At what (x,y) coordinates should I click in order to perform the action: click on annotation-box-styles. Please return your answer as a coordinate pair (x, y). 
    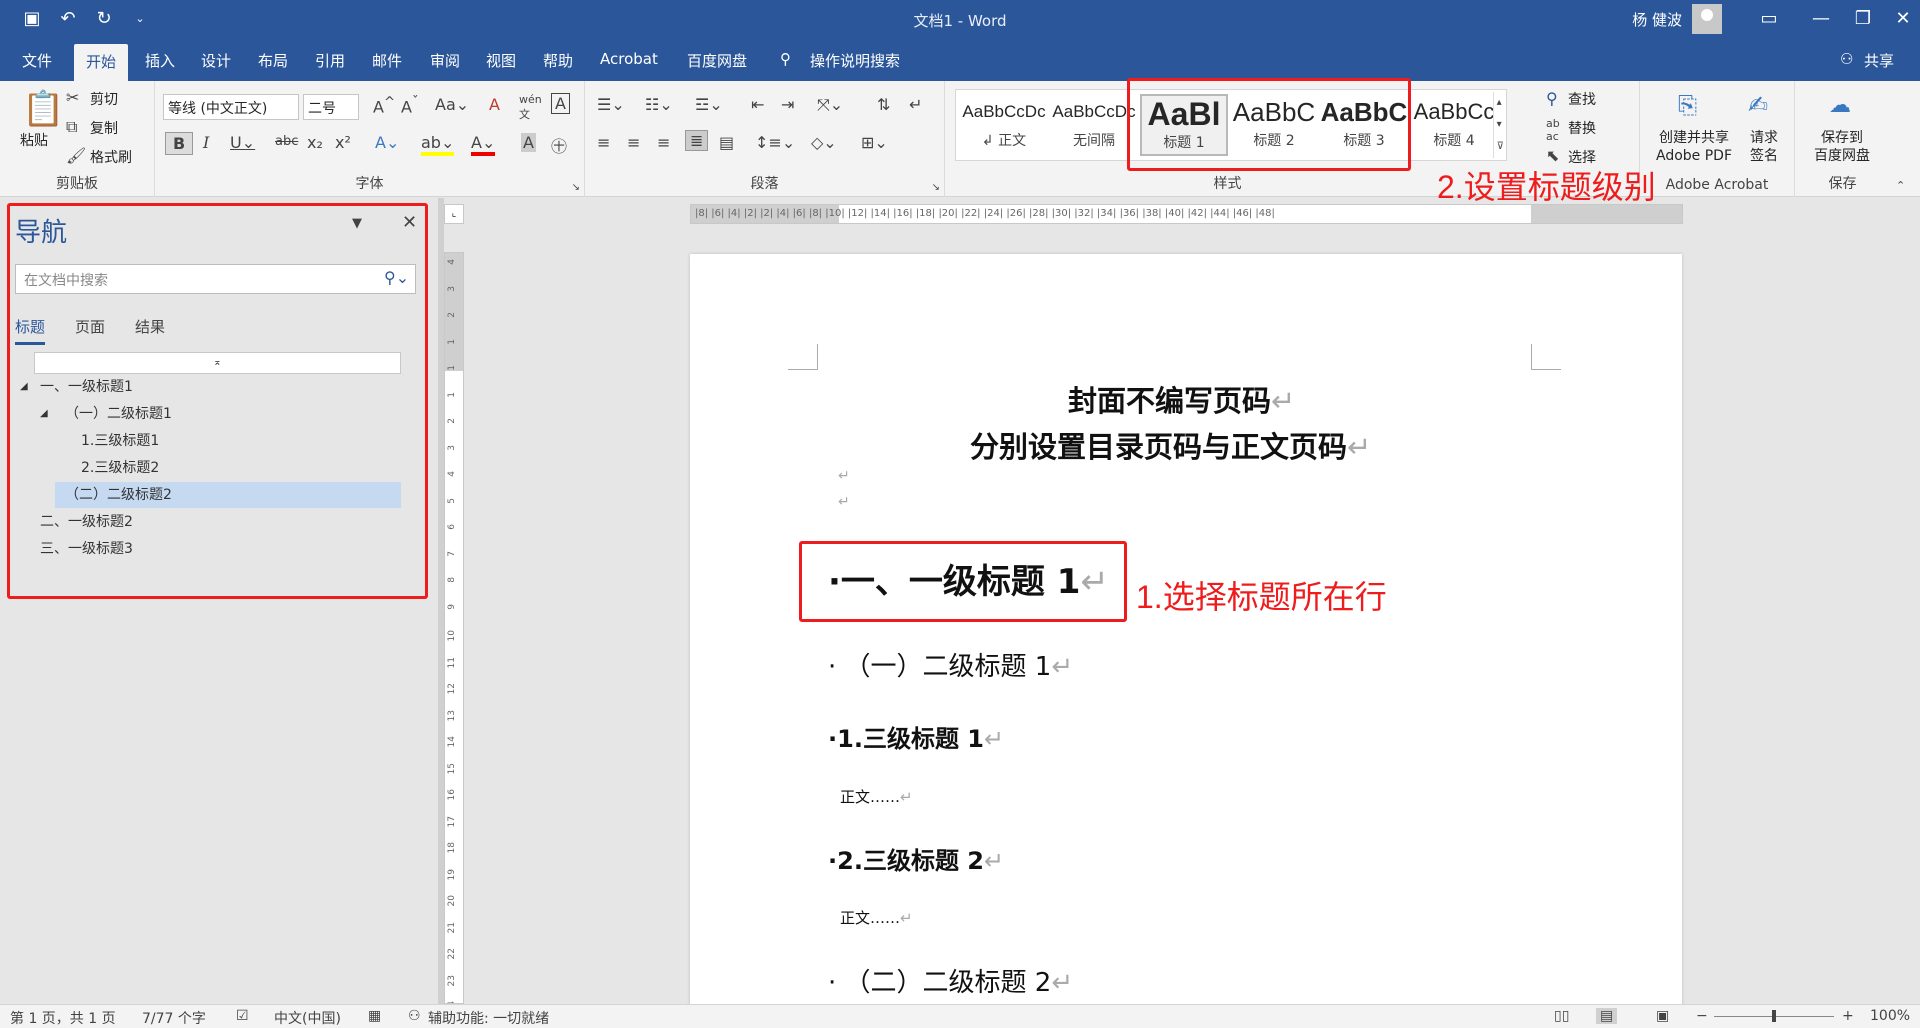
    Looking at the image, I should click on (1269, 124).